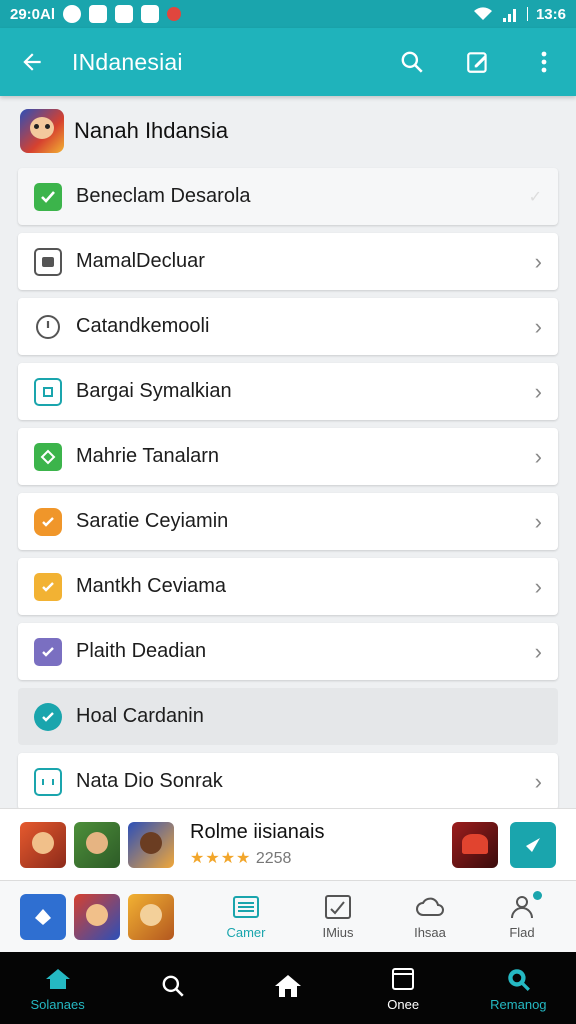 The image size is (576, 1024). I want to click on checkmark-faint-icon: ✓, so click(535, 197).